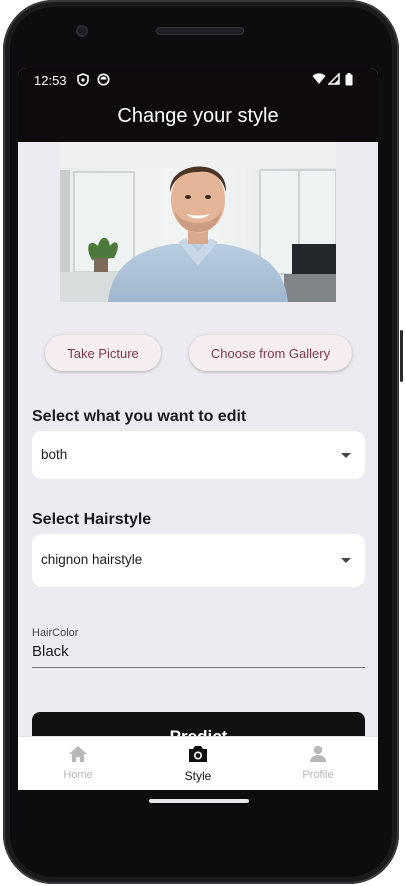 The width and height of the screenshot is (405, 886). I want to click on hairstyle-select-label: Select Hairstyle, so click(92, 519).